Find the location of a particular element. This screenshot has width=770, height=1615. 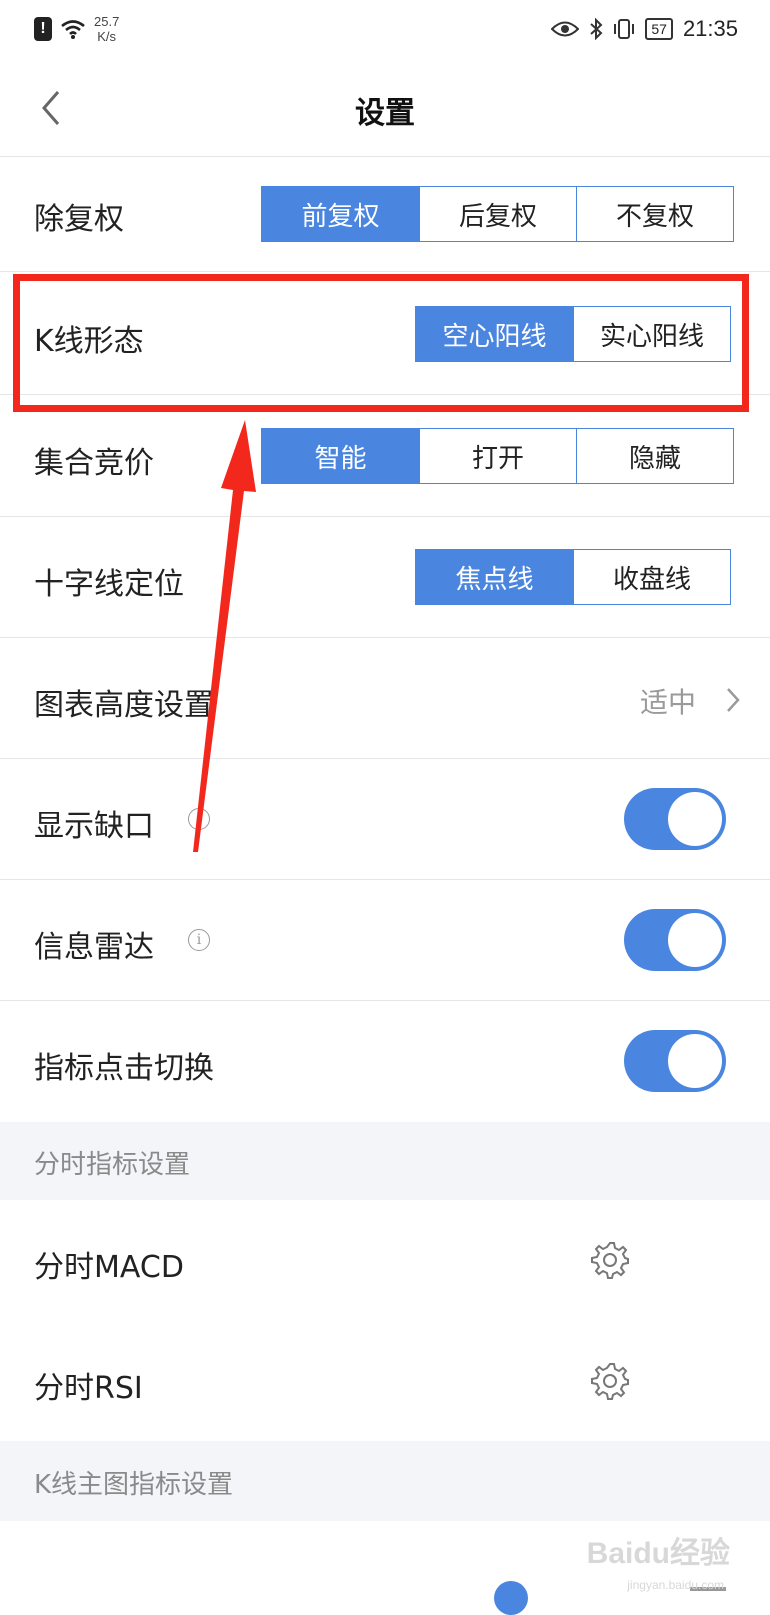

option-smart: 智能 is located at coordinates (340, 456).